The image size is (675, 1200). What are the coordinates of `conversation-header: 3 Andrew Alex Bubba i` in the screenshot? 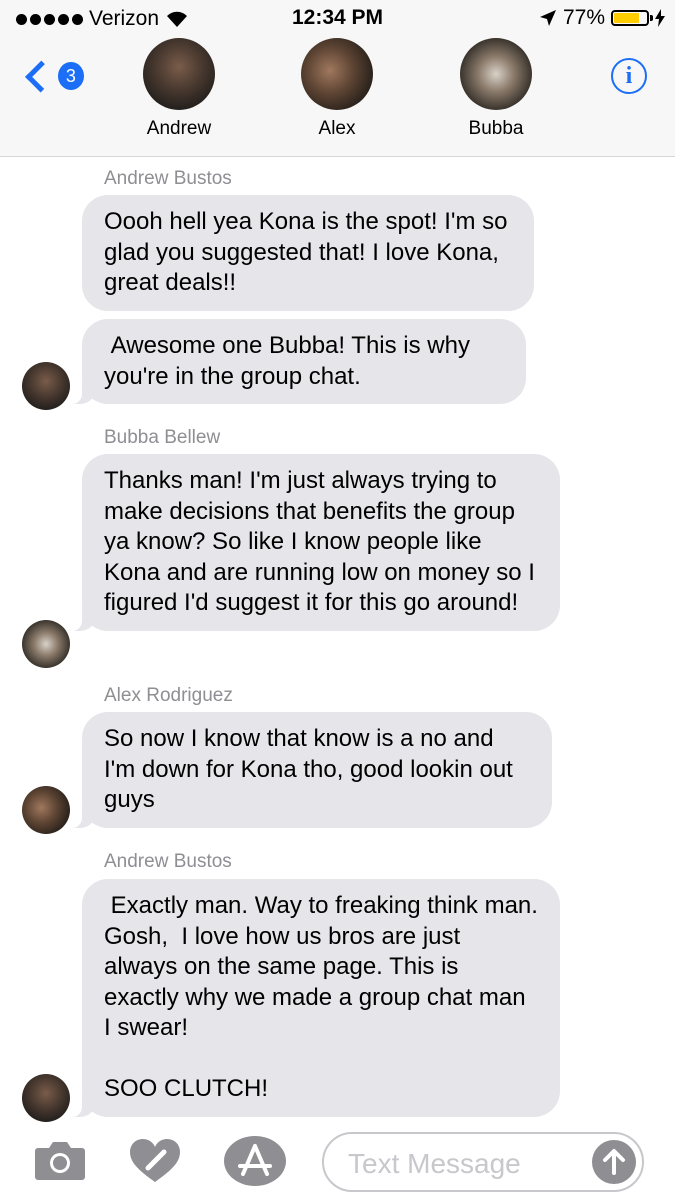 It's located at (337, 96).